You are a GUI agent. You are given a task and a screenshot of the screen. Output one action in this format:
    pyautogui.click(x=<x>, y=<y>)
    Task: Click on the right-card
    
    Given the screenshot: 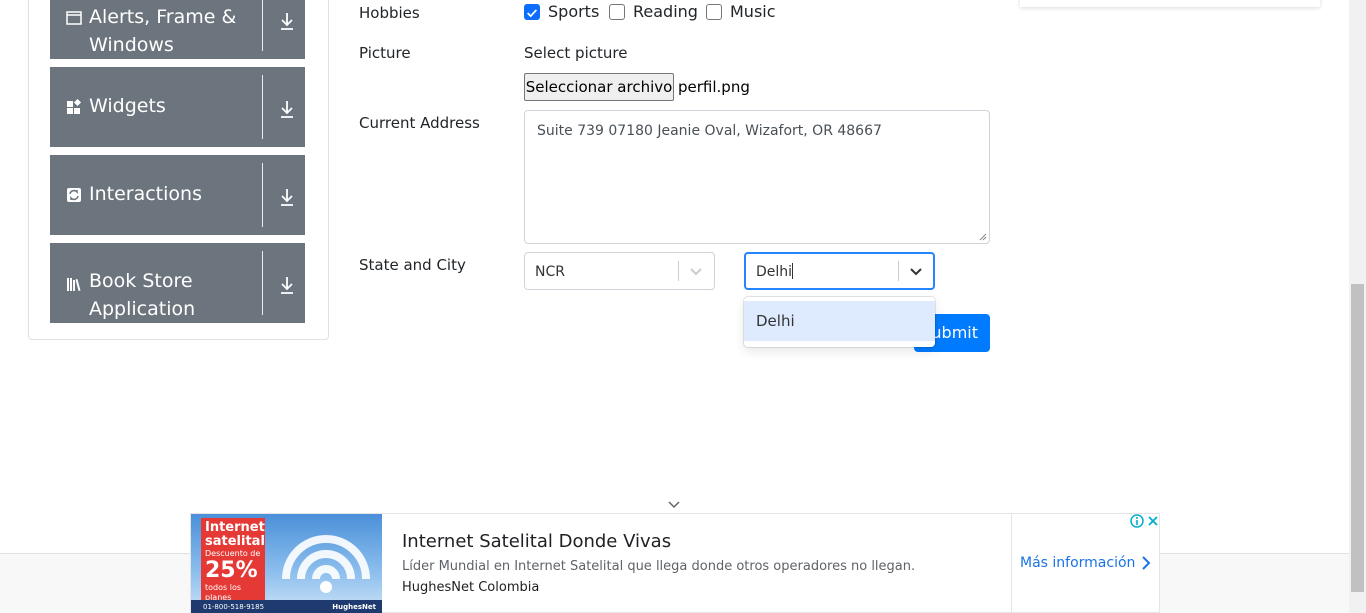 What is the action you would take?
    pyautogui.click(x=1170, y=3)
    